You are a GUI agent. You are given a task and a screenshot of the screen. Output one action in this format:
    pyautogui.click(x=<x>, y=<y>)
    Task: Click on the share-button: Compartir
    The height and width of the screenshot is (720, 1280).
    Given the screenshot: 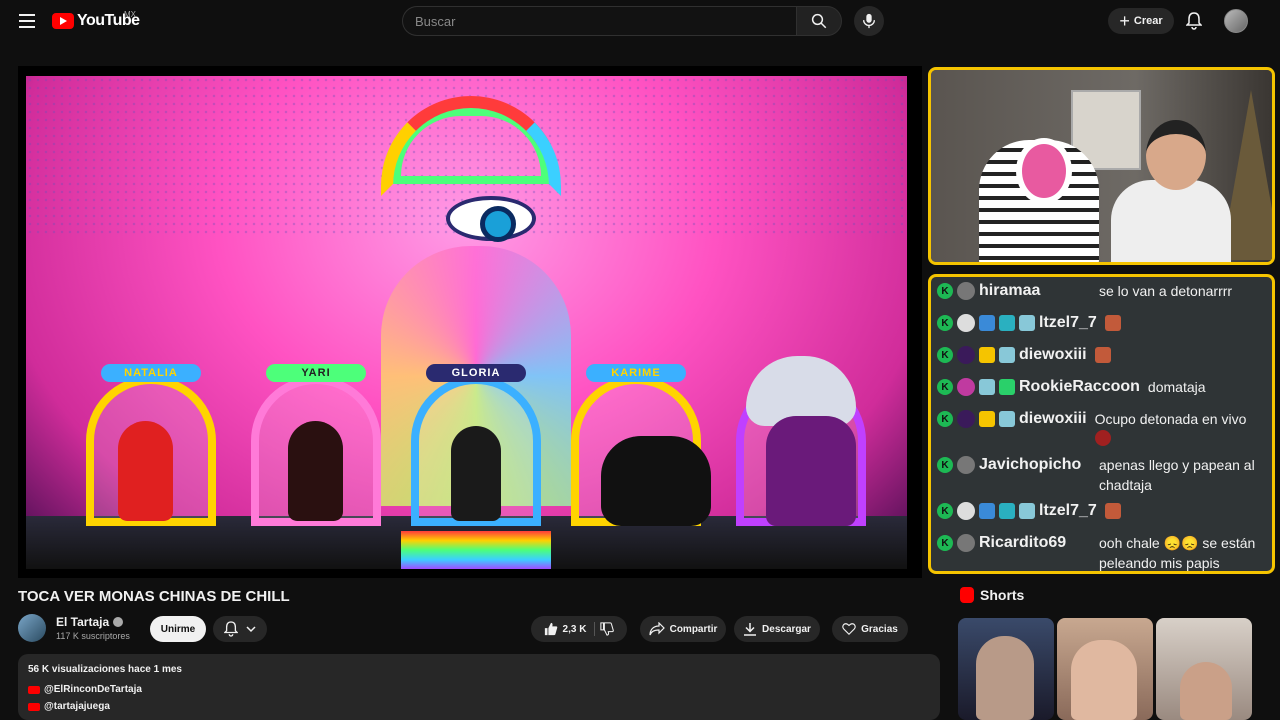 What is the action you would take?
    pyautogui.click(x=683, y=629)
    